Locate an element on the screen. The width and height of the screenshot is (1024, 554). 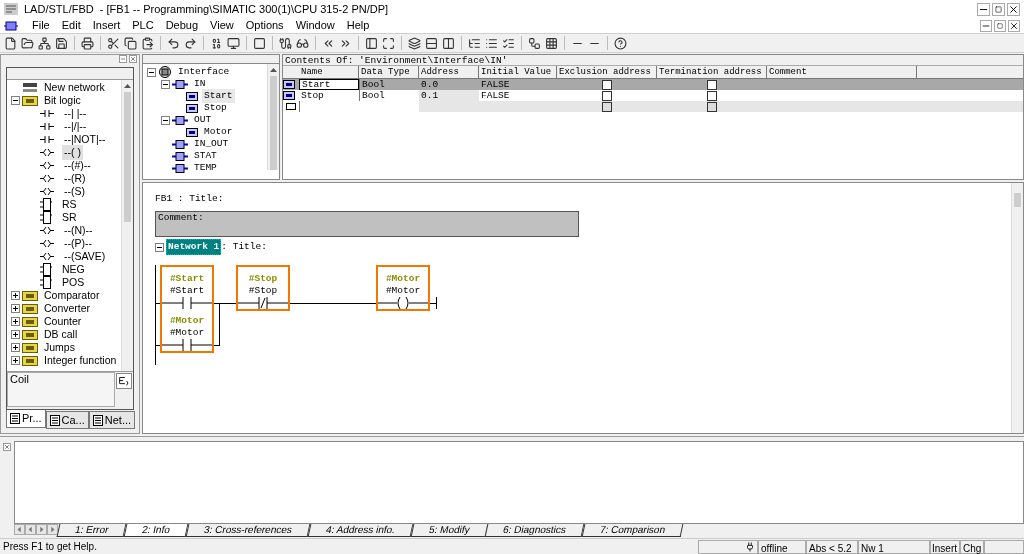
menu-item: Insert is located at coordinates (106, 25).